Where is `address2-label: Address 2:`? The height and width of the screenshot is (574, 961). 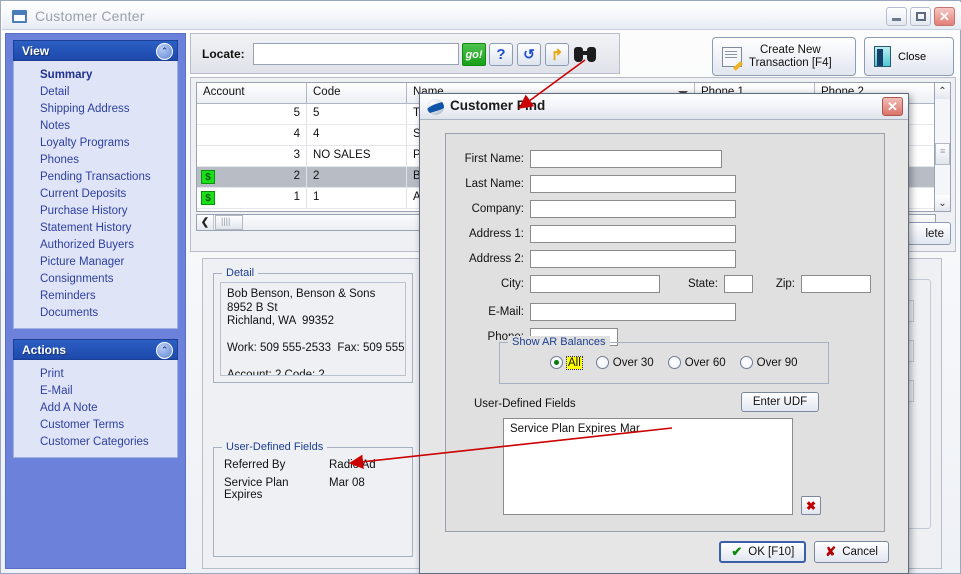 address2-label: Address 2: is located at coordinates (496, 259).